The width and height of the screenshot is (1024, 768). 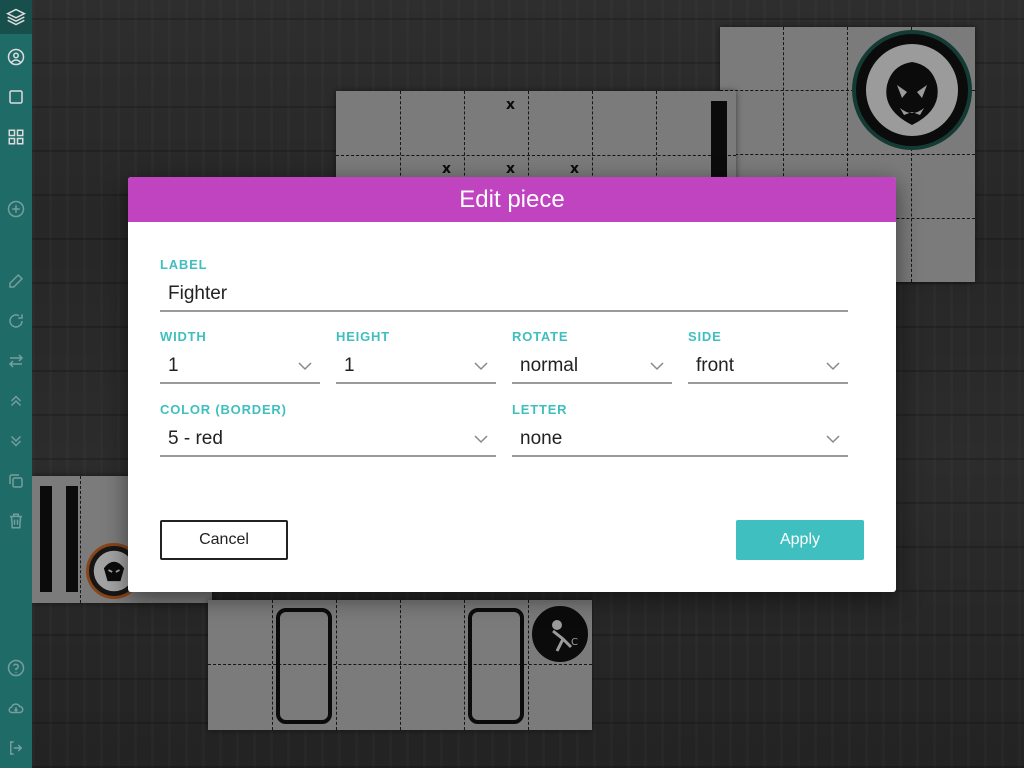 I want to click on logout-icon, so click(x=16, y=748).